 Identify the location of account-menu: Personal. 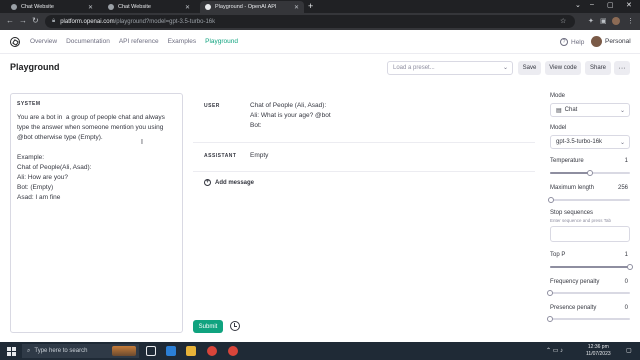
(611, 41).